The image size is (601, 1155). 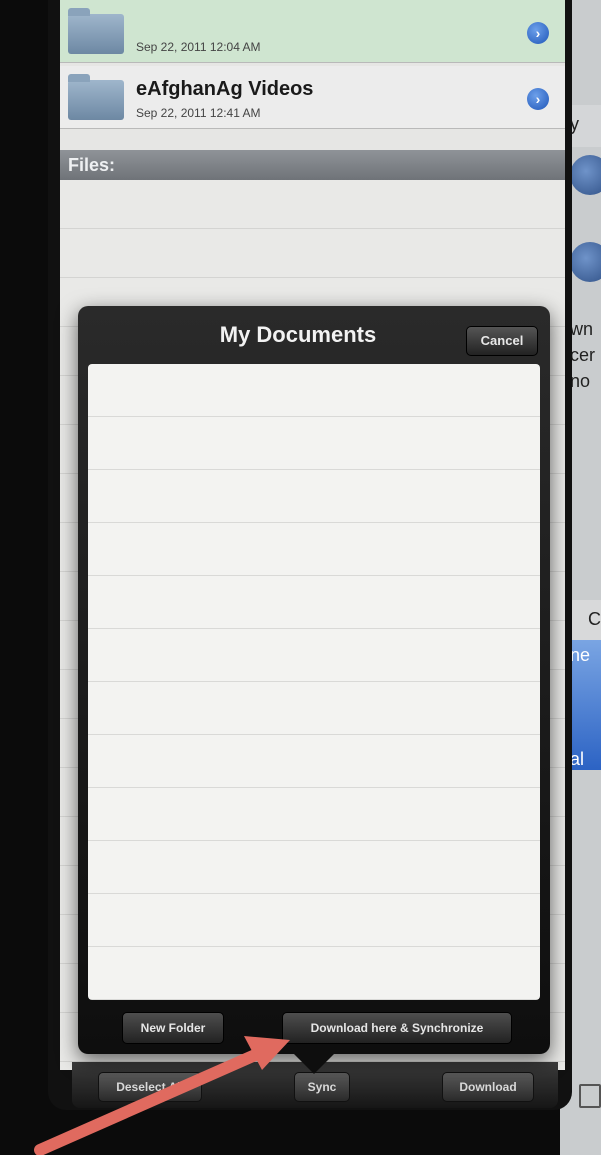 I want to click on annotation-arrow-shaft, so click(x=151, y=1100).